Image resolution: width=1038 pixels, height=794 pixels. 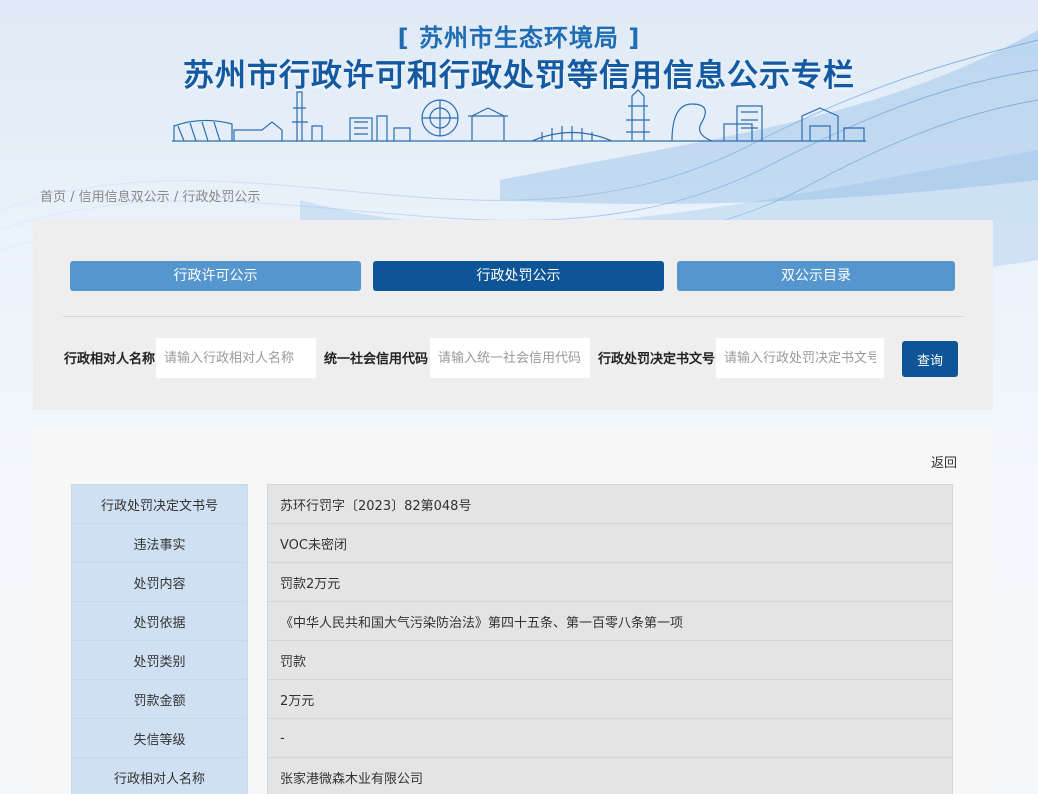 I want to click on bureau-subtitle: [ 苏州市生态环境局 ], so click(x=519, y=38).